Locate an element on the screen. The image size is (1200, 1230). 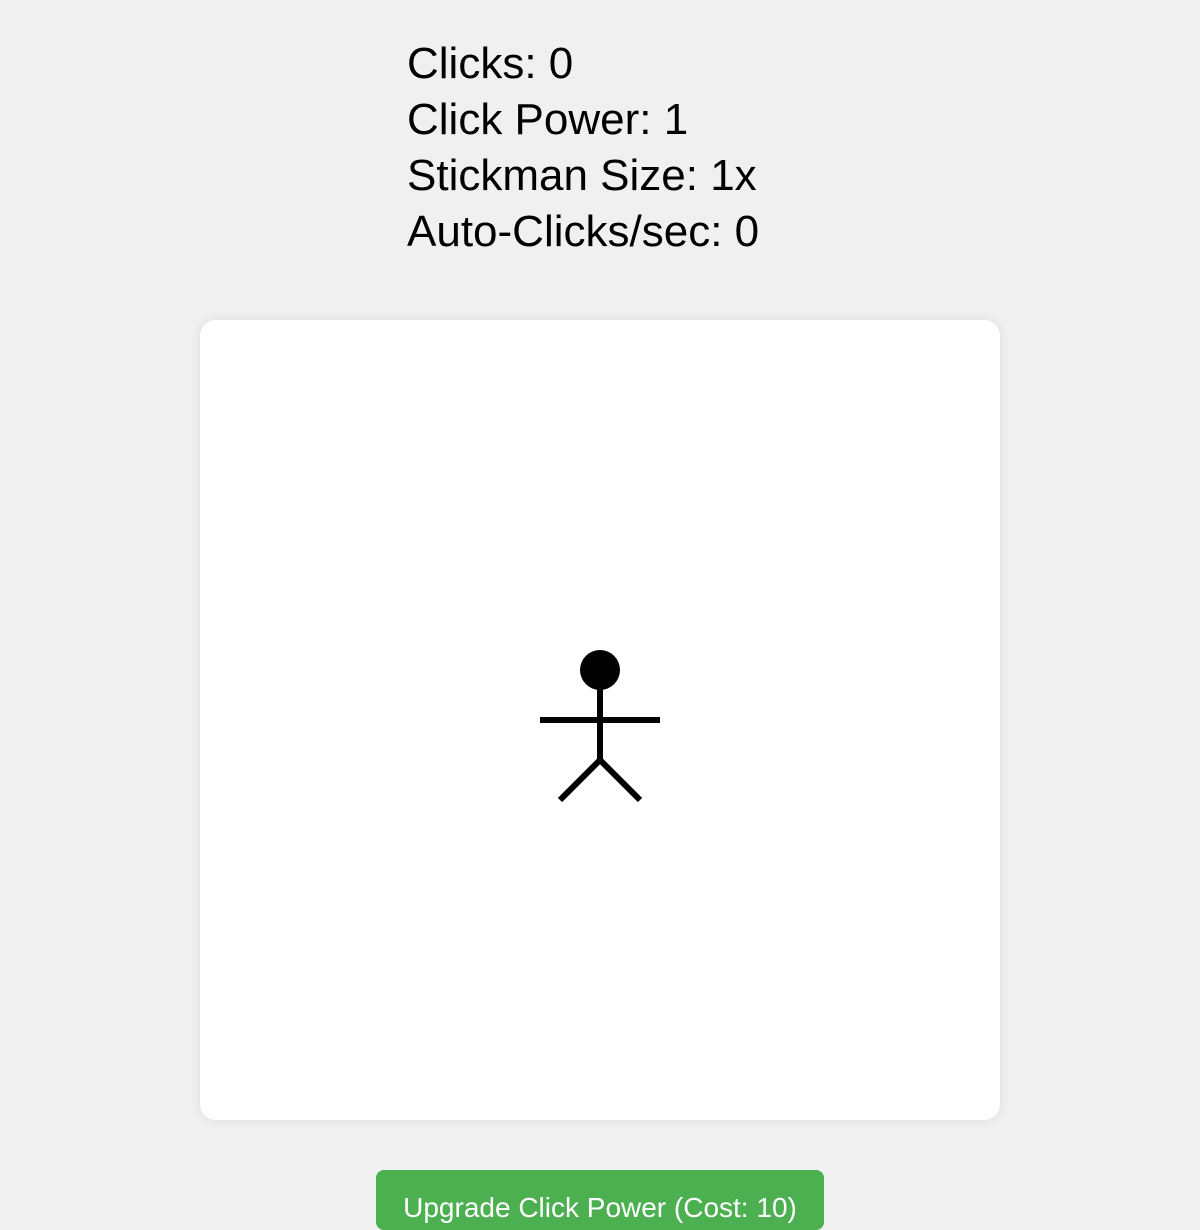
upgrade-click-power-button: Upgrade Click Power (Cost: 10) is located at coordinates (600, 1200).